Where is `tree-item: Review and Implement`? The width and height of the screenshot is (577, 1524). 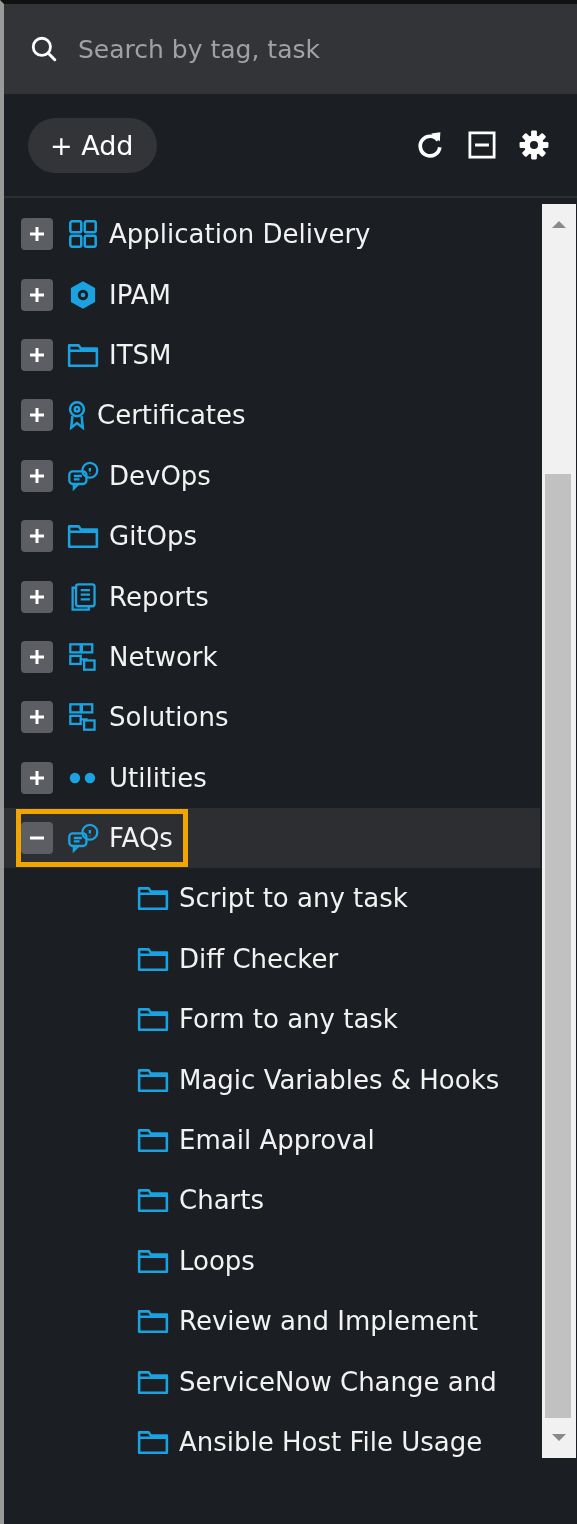 tree-item: Review and Implement is located at coordinates (272, 1321).